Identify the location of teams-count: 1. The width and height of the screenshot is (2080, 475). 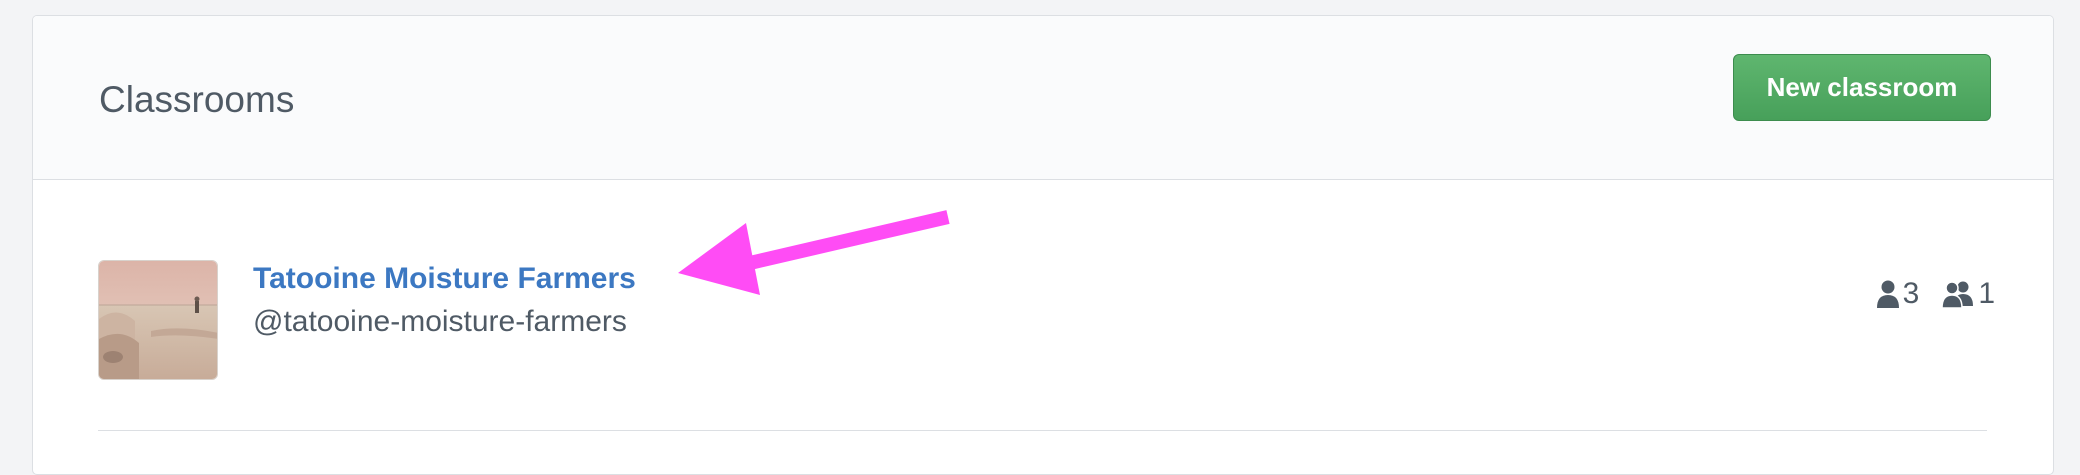
(1986, 293).